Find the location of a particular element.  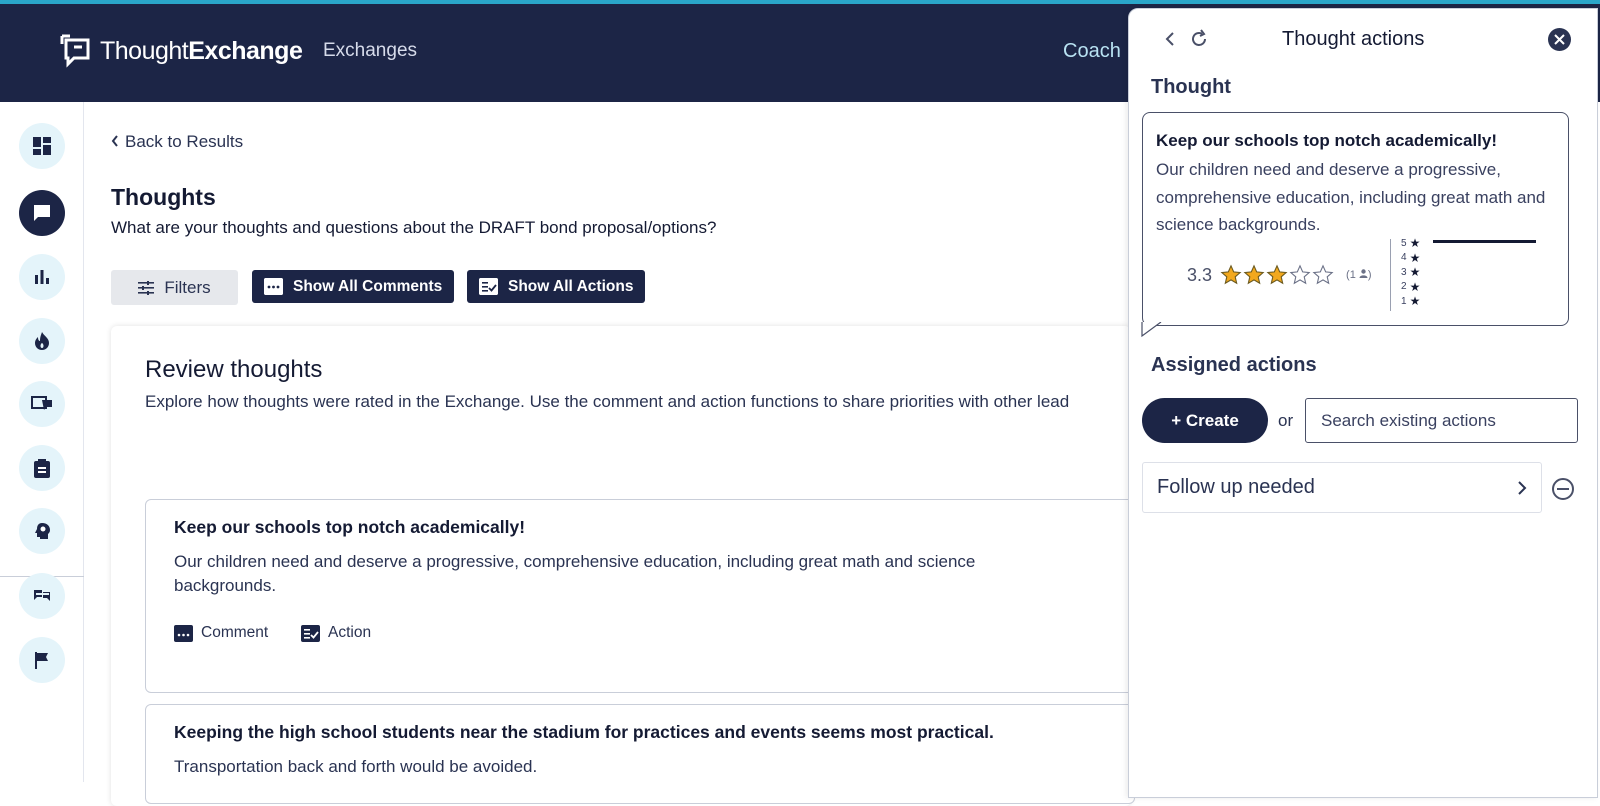

dashboard-icon is located at coordinates (42, 146).